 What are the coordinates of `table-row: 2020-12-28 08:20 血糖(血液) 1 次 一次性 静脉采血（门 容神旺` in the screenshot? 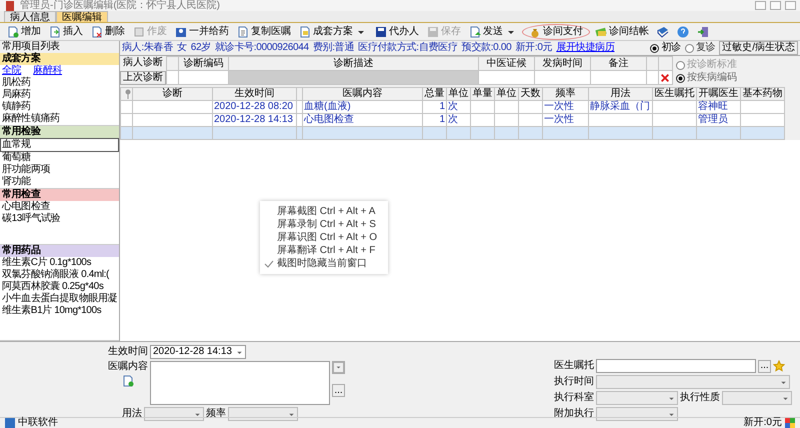 It's located at (452, 107).